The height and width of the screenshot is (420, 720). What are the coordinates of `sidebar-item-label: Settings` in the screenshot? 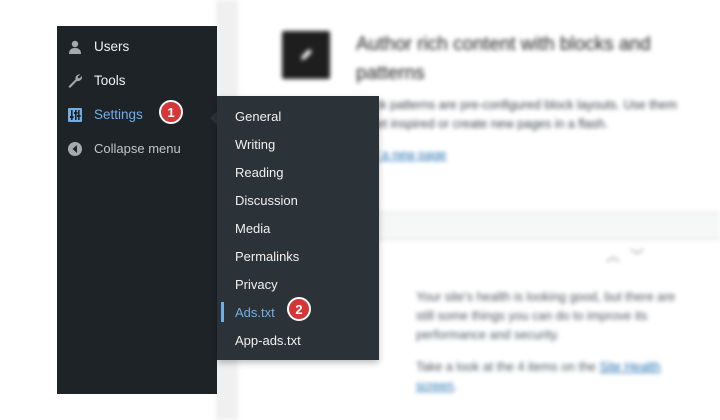 It's located at (118, 114).